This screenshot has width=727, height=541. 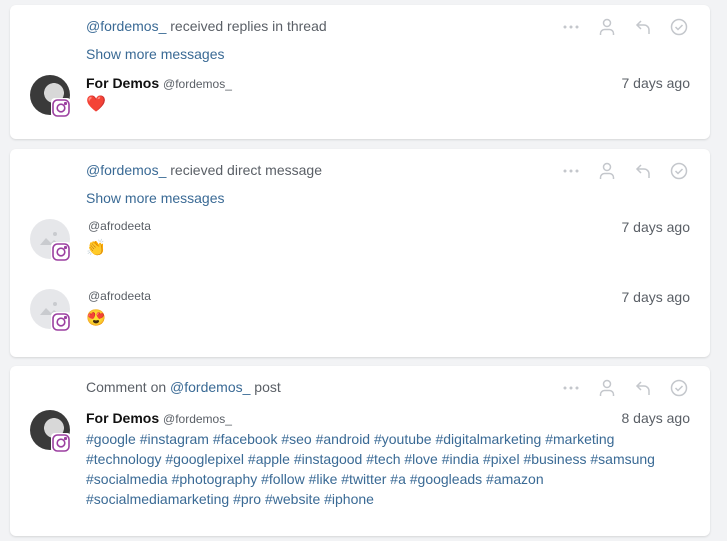 What do you see at coordinates (265, 387) in the screenshot?
I see `title-text: post` at bounding box center [265, 387].